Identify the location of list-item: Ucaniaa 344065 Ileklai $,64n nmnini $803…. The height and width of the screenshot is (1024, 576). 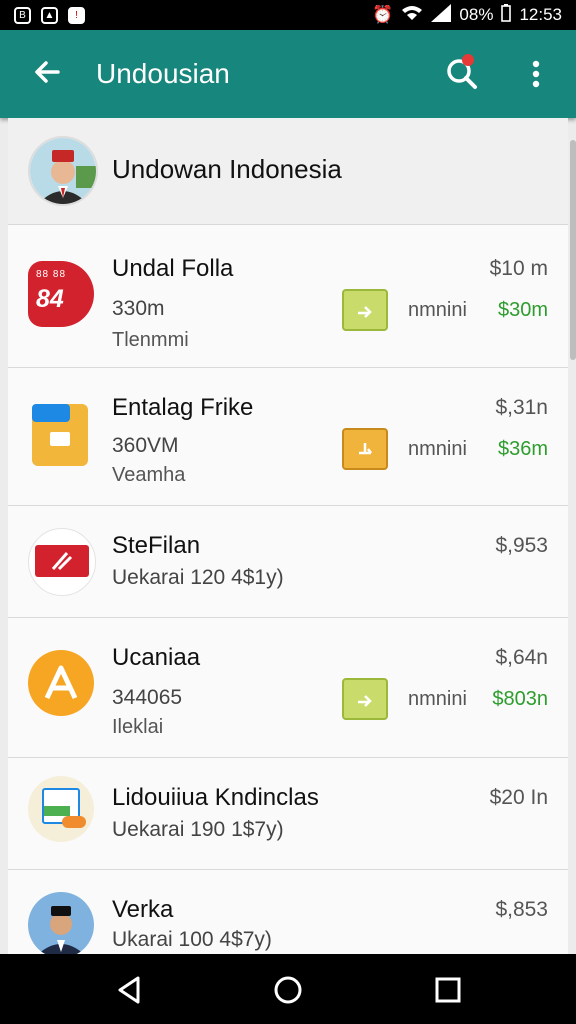
(288, 688).